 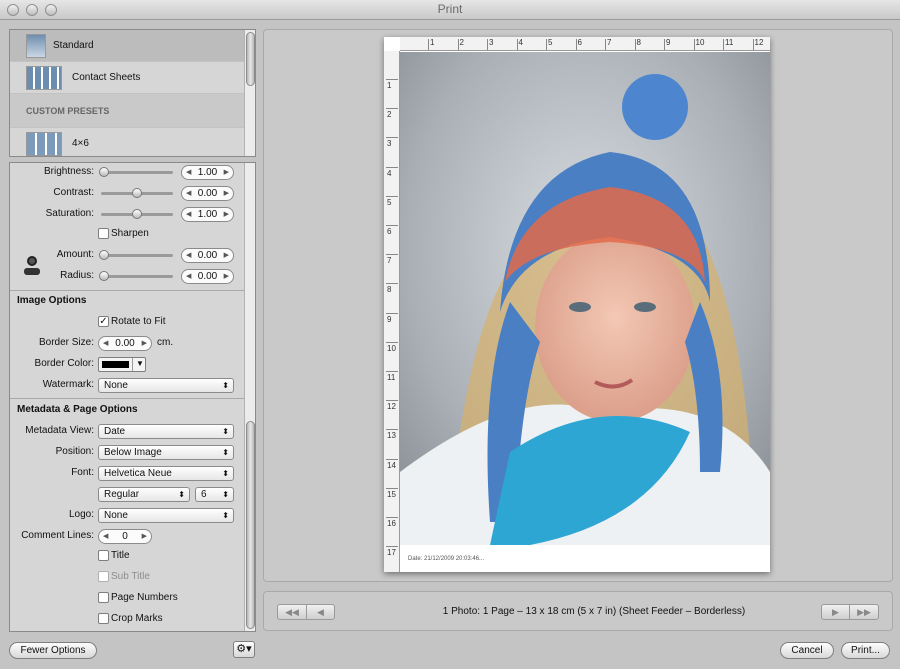 What do you see at coordinates (125, 343) in the screenshot?
I see `border-size-stepper: ◀ 0.00 ▶` at bounding box center [125, 343].